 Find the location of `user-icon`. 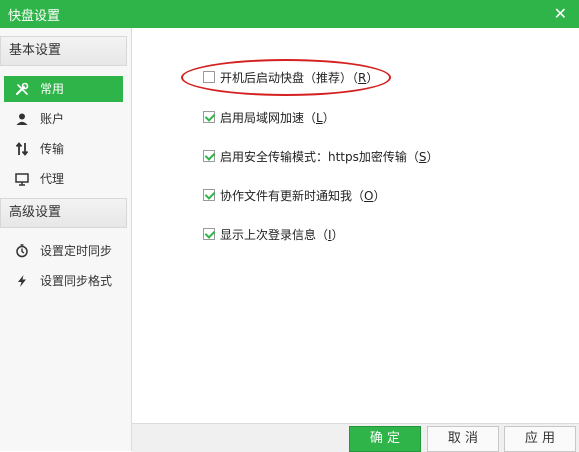

user-icon is located at coordinates (22, 119).